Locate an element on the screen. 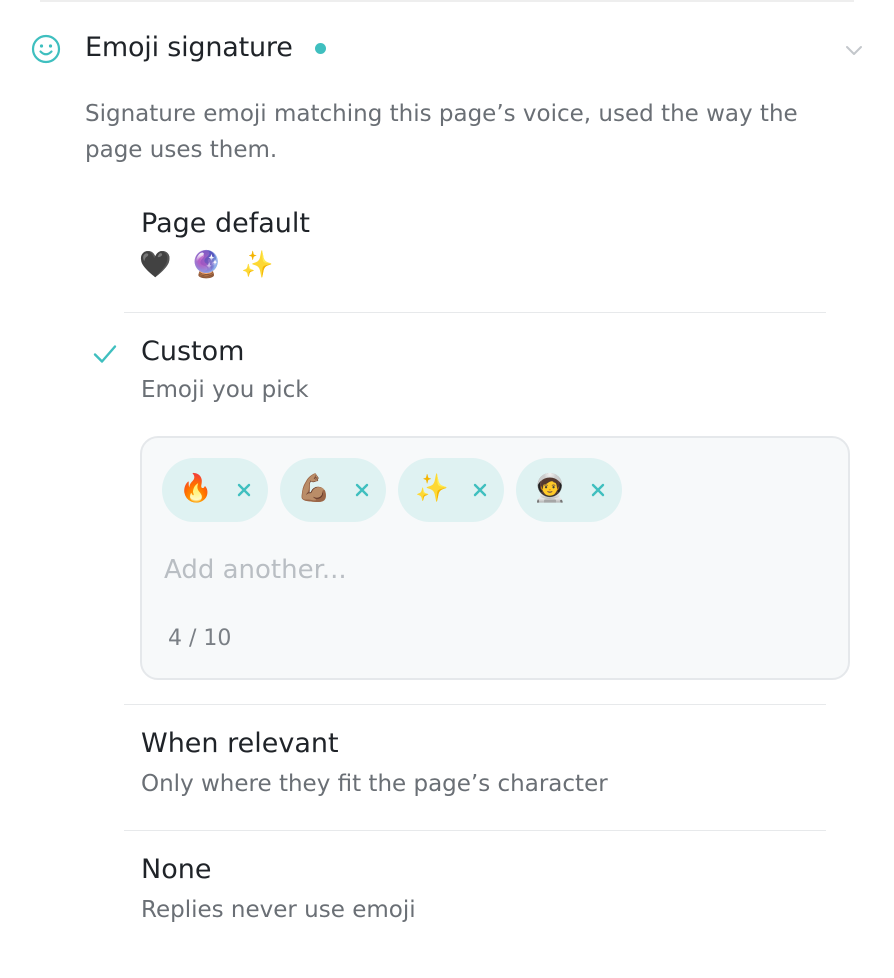 The width and height of the screenshot is (894, 978). option-label: When relevant is located at coordinates (240, 743).